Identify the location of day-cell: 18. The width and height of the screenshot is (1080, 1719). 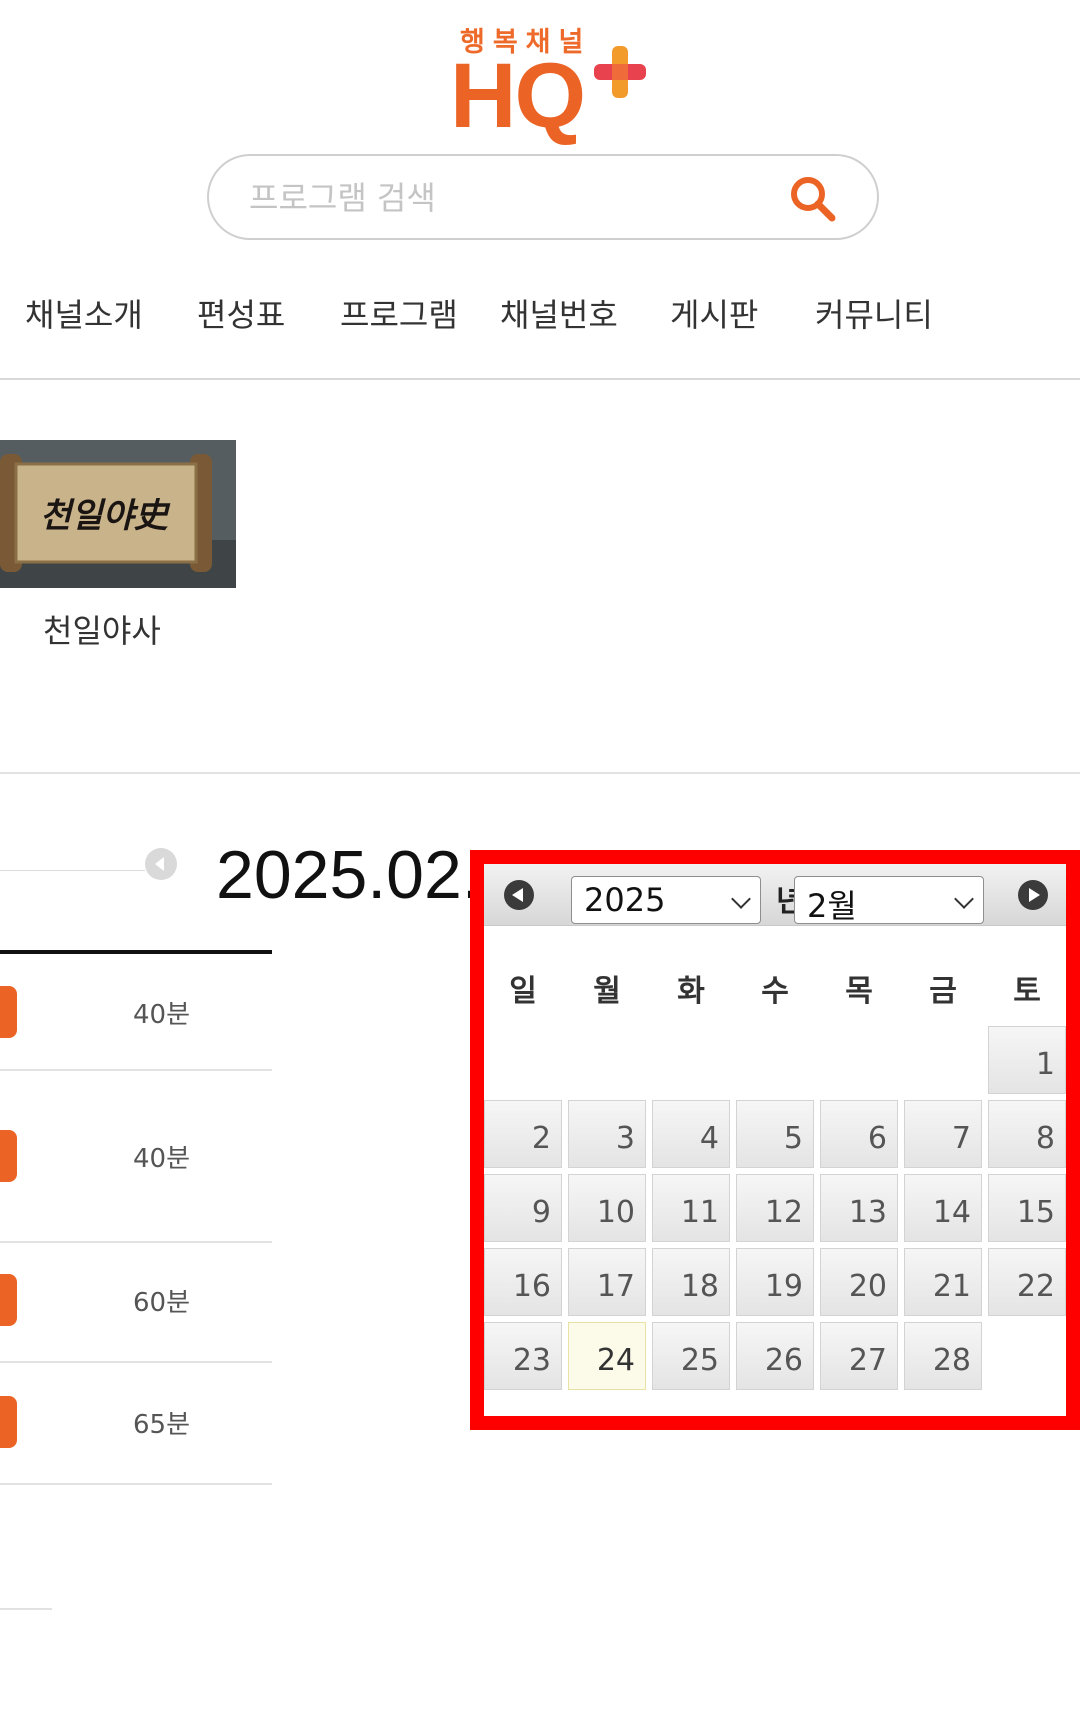
(691, 1282).